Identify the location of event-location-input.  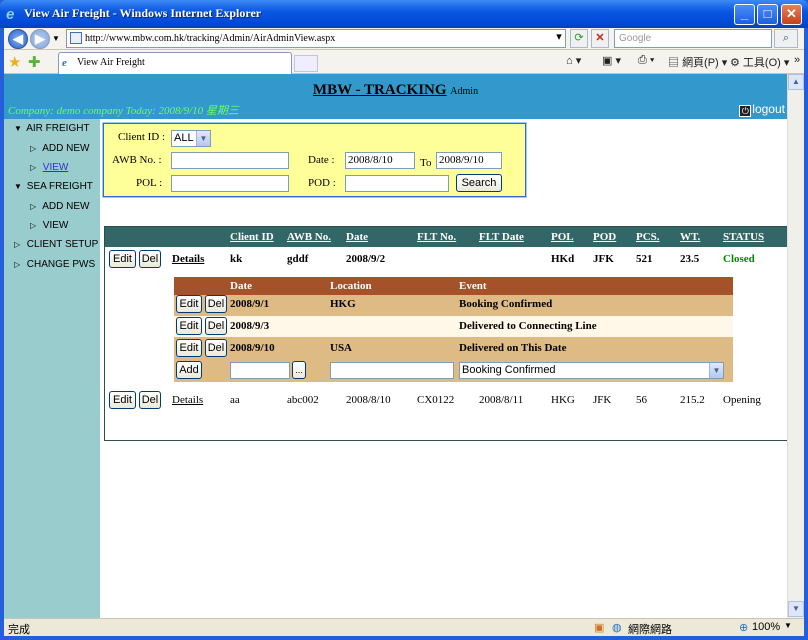
(392, 370).